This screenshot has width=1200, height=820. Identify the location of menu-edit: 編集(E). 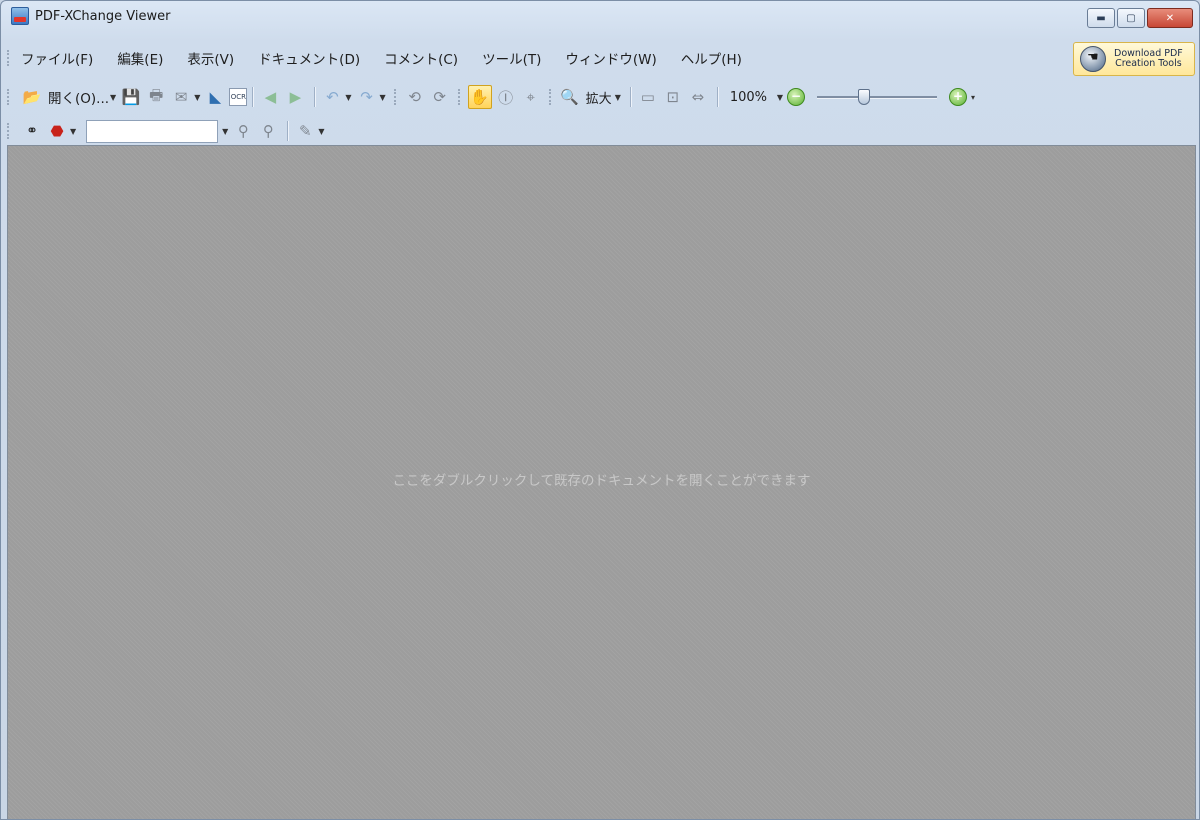
(140, 58).